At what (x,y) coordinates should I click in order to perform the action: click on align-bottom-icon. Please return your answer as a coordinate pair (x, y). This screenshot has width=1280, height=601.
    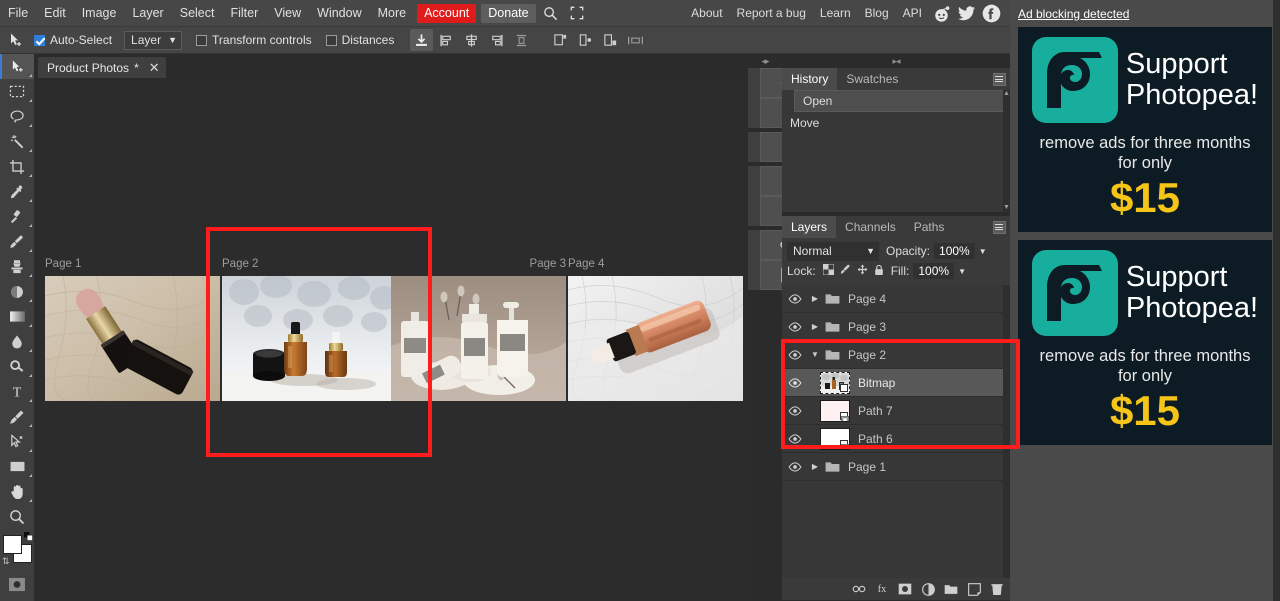
    Looking at the image, I should click on (610, 40).